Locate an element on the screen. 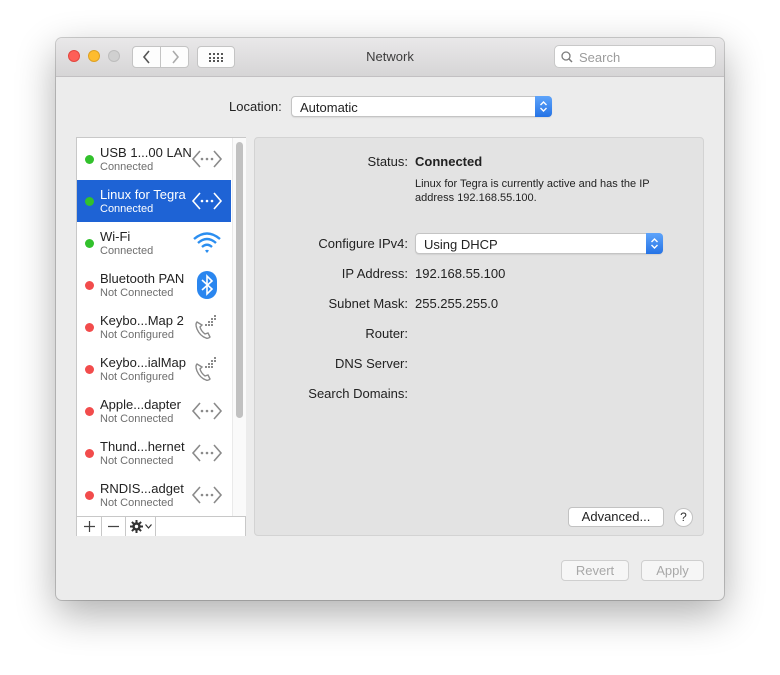  service-list-toolbar is located at coordinates (161, 526).